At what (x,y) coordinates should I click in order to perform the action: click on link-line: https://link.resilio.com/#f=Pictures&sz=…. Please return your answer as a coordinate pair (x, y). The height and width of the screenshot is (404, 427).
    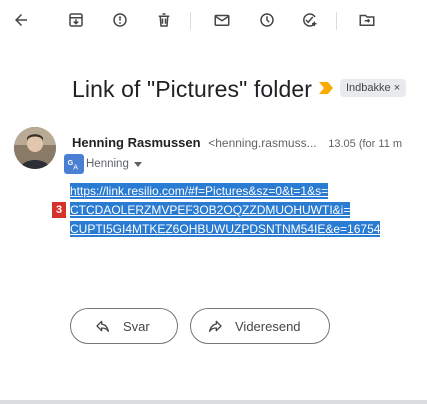
    Looking at the image, I should click on (248, 191).